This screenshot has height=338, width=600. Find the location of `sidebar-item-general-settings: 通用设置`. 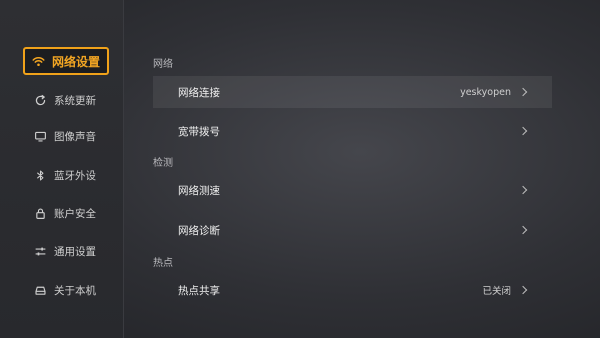

sidebar-item-general-settings: 通用设置 is located at coordinates (66, 251).